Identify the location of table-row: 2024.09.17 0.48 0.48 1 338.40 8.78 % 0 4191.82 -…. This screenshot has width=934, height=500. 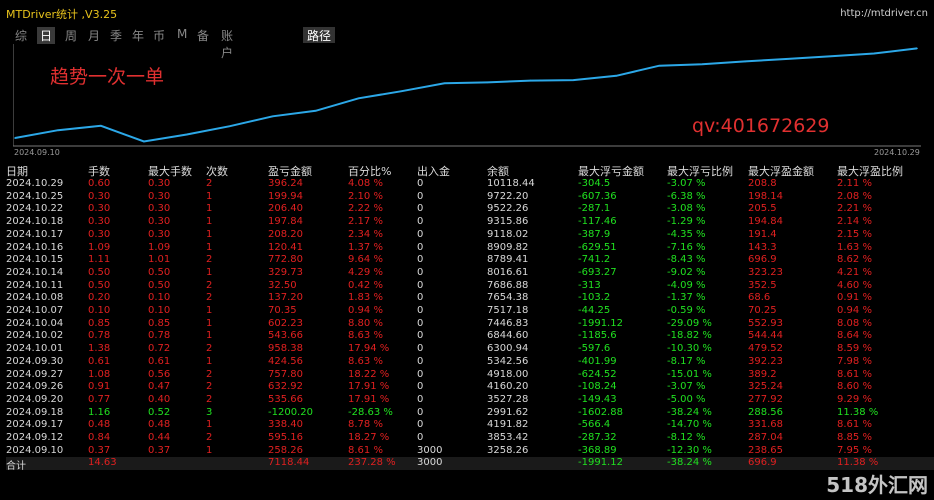
(470, 425).